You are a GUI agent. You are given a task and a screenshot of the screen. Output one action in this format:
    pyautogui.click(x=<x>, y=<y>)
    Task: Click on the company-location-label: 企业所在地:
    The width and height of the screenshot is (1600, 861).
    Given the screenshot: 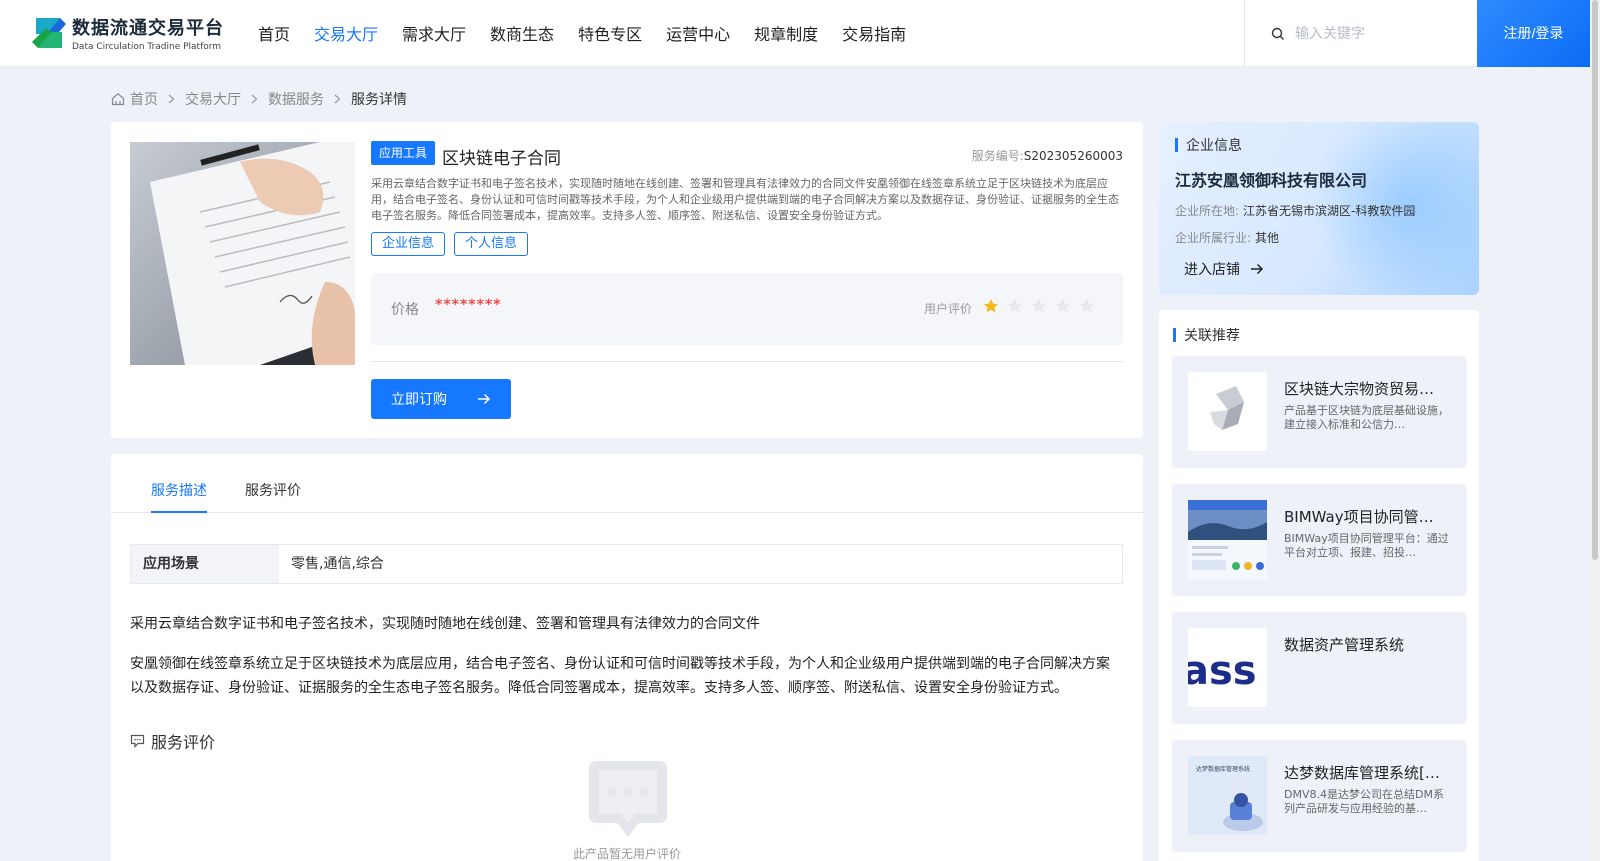 What is the action you would take?
    pyautogui.click(x=1207, y=211)
    